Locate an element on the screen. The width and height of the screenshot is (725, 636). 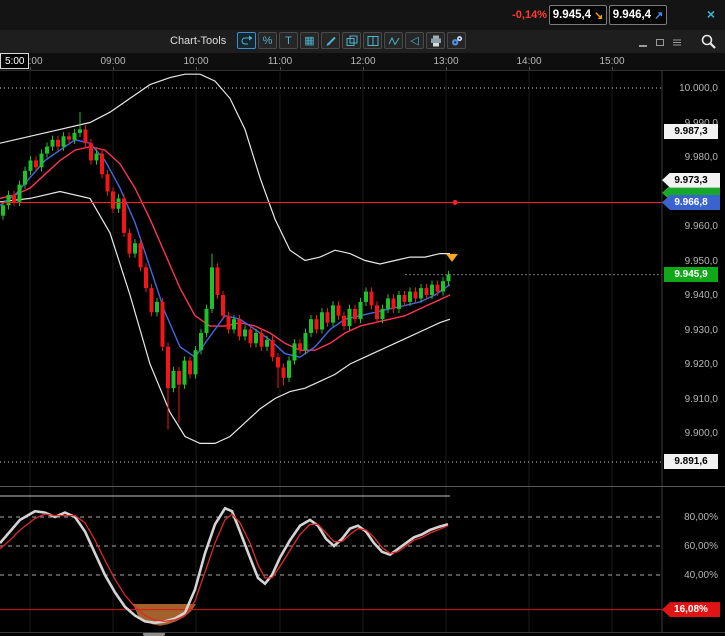
day-low-tag: 9.891,6 is located at coordinates (691, 462).